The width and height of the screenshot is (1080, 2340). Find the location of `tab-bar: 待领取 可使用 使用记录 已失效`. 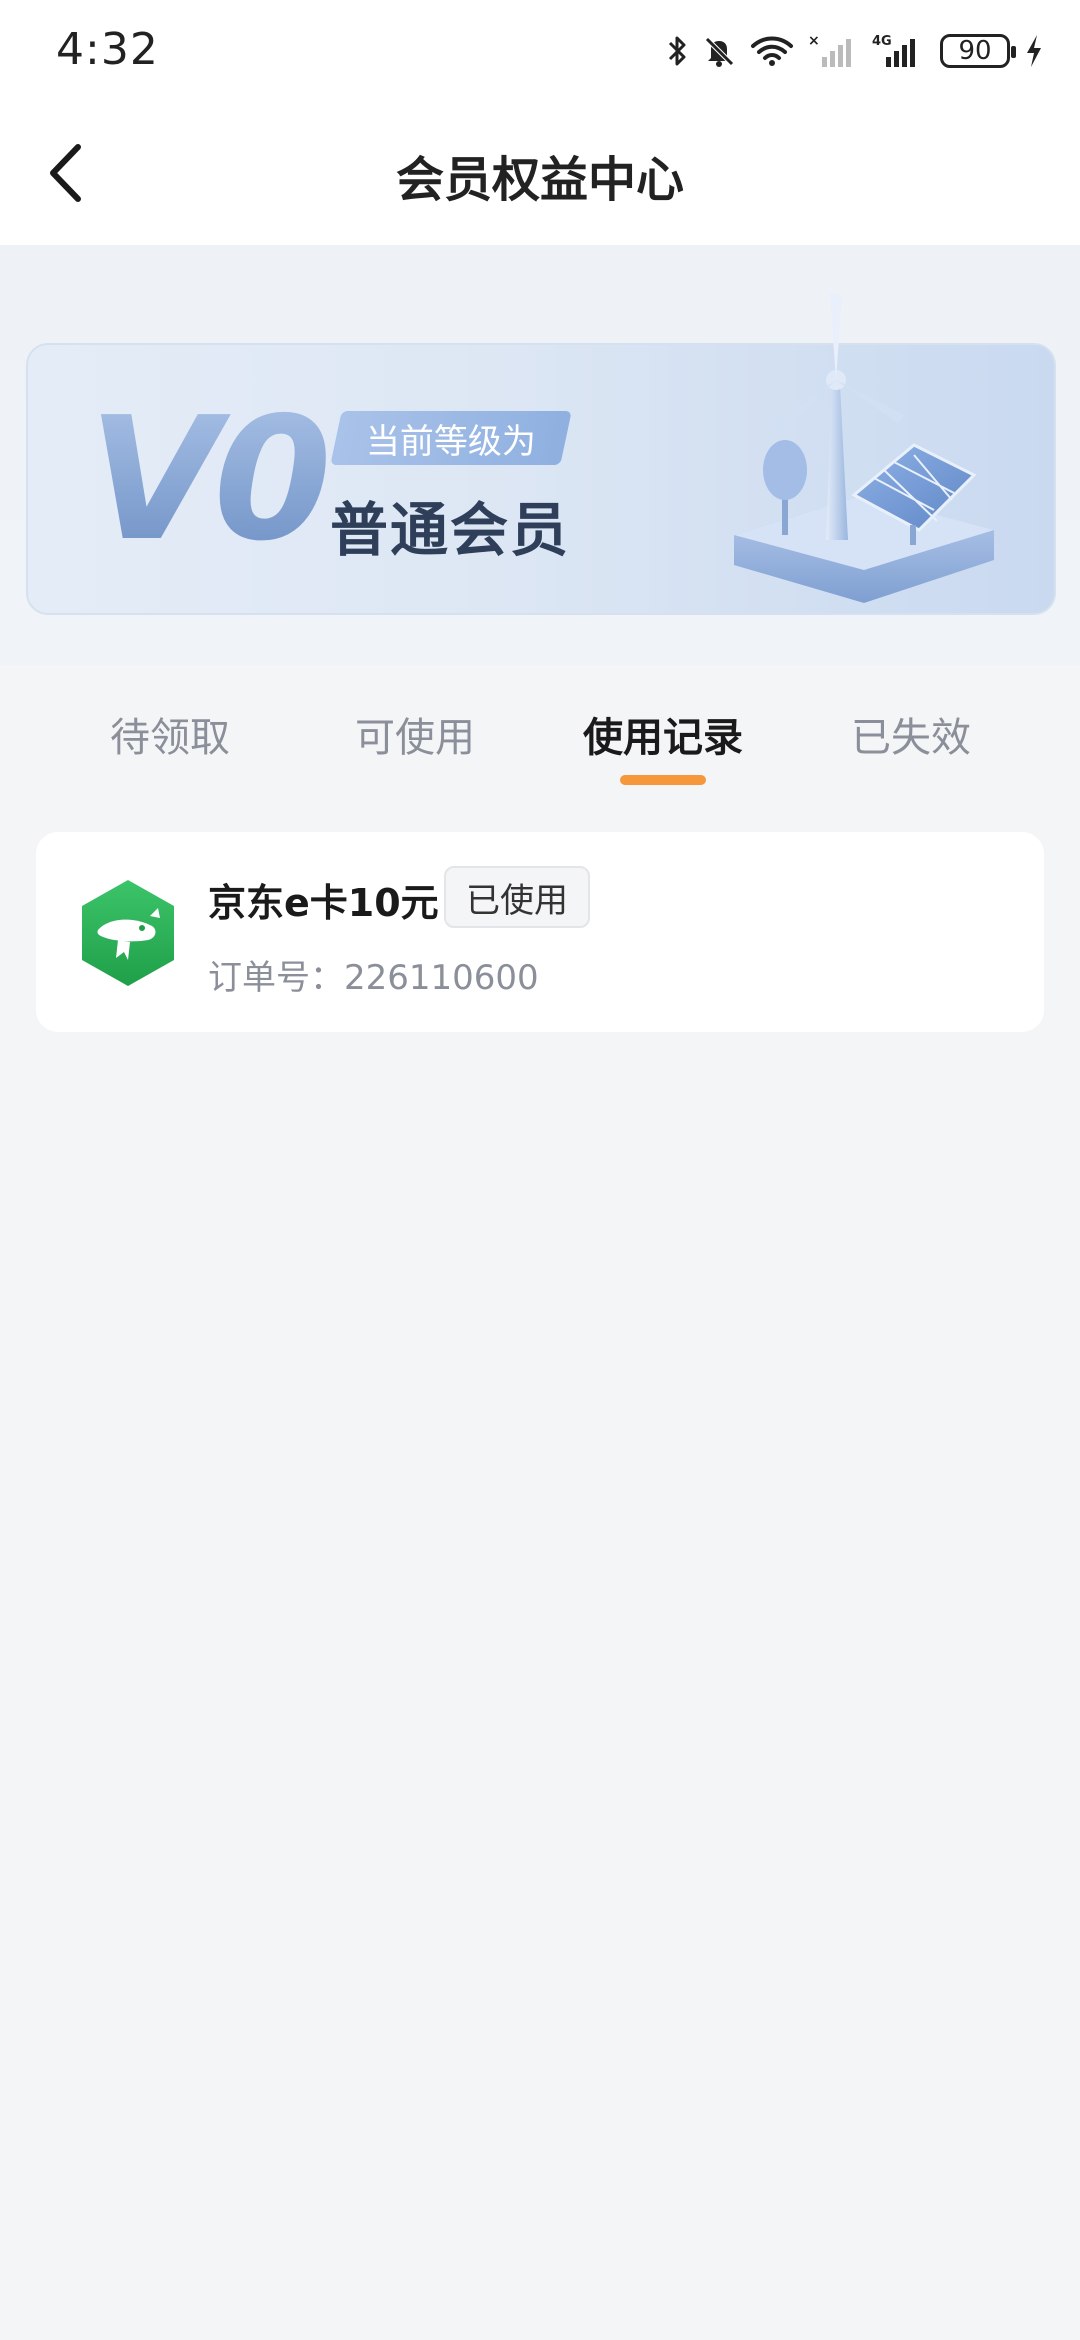

tab-bar: 待领取 可使用 使用记录 已失效 is located at coordinates (540, 730).